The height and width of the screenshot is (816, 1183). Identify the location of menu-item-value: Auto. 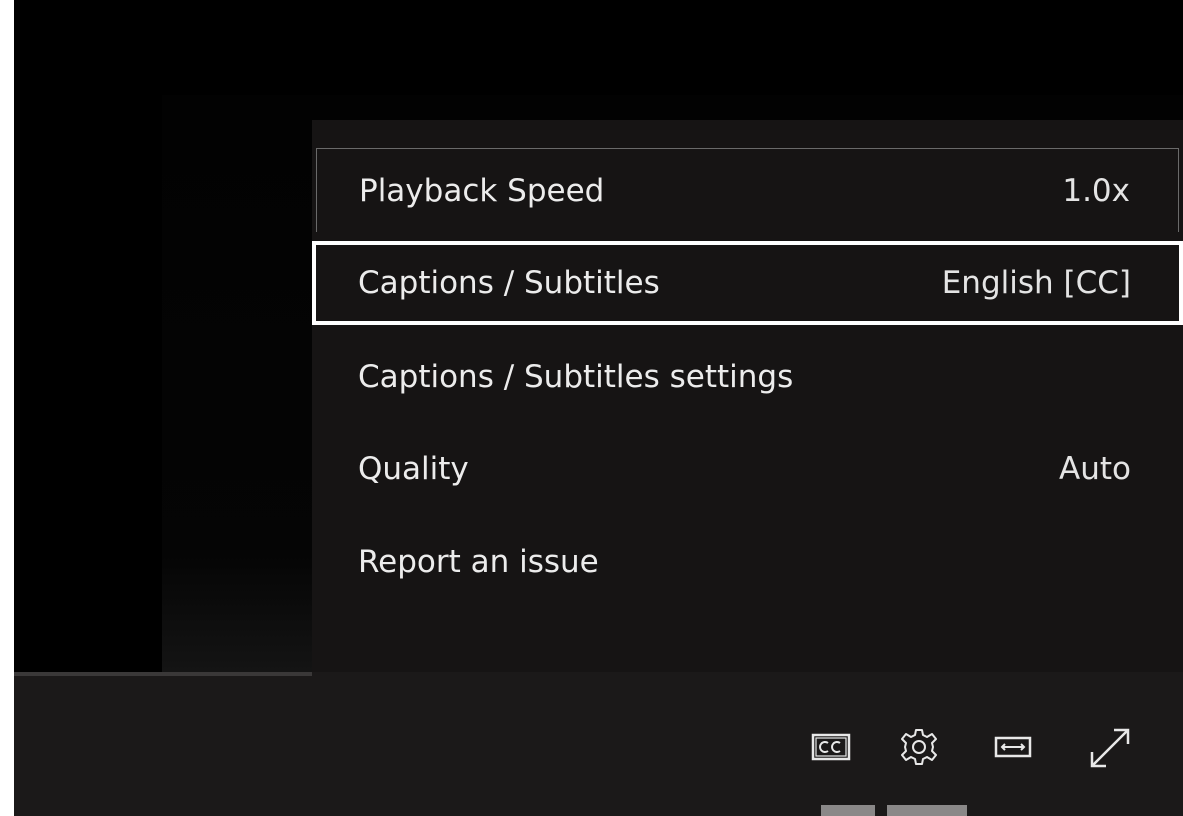
(1095, 469).